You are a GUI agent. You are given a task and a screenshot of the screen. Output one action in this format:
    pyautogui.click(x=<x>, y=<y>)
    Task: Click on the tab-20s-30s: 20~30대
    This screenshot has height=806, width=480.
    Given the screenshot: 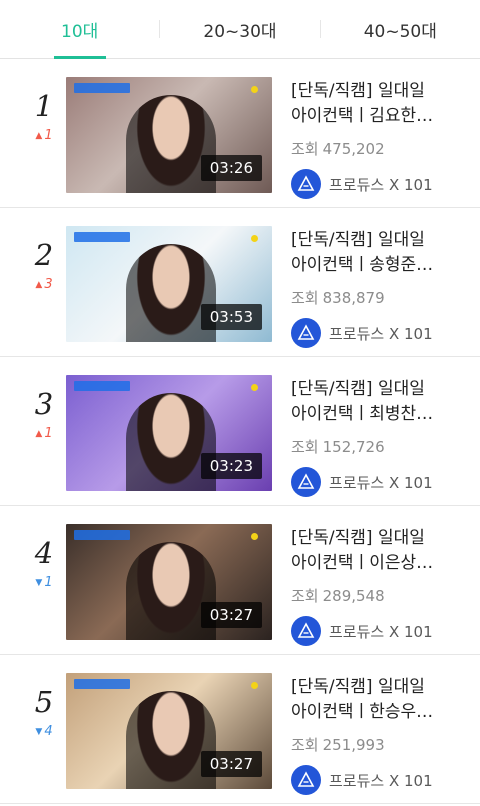 What is the action you would take?
    pyautogui.click(x=239, y=29)
    